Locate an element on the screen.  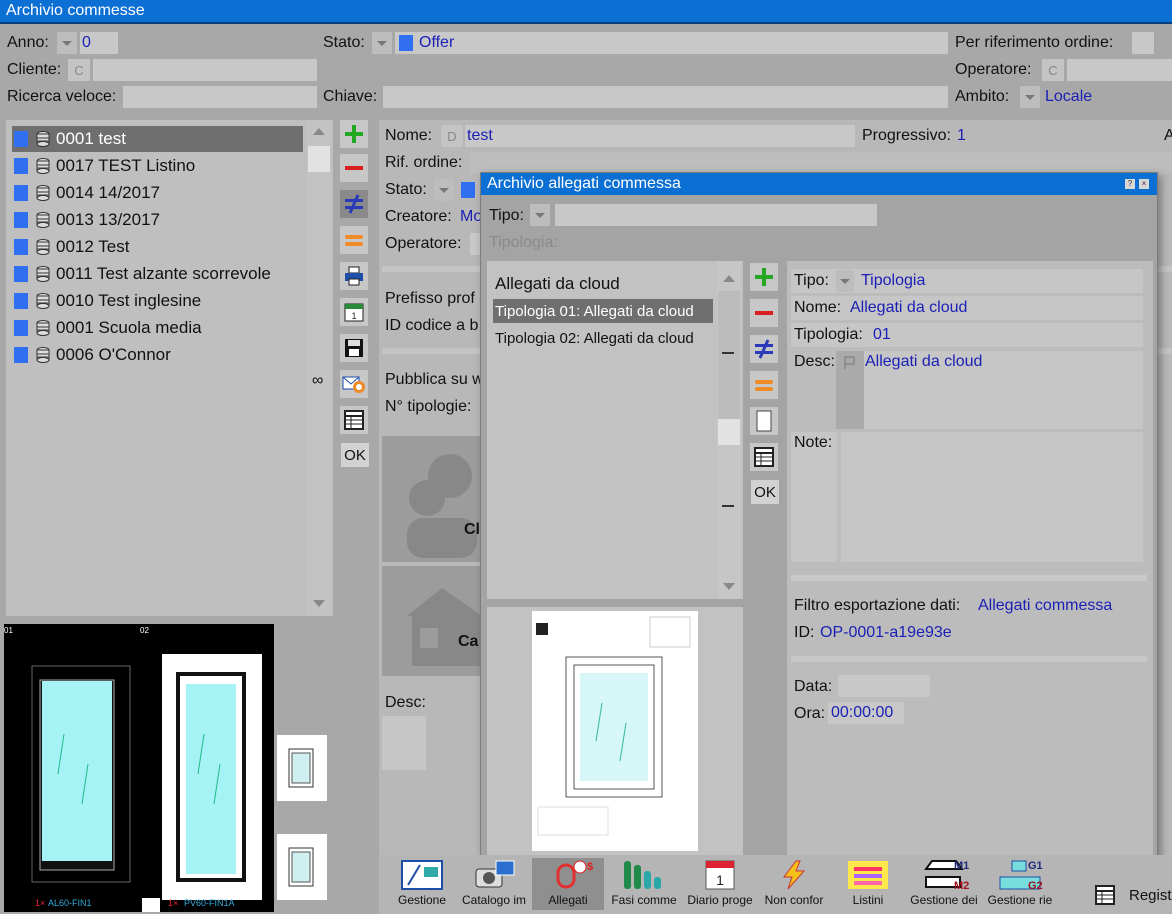
add-icon is located at coordinates (354, 134).